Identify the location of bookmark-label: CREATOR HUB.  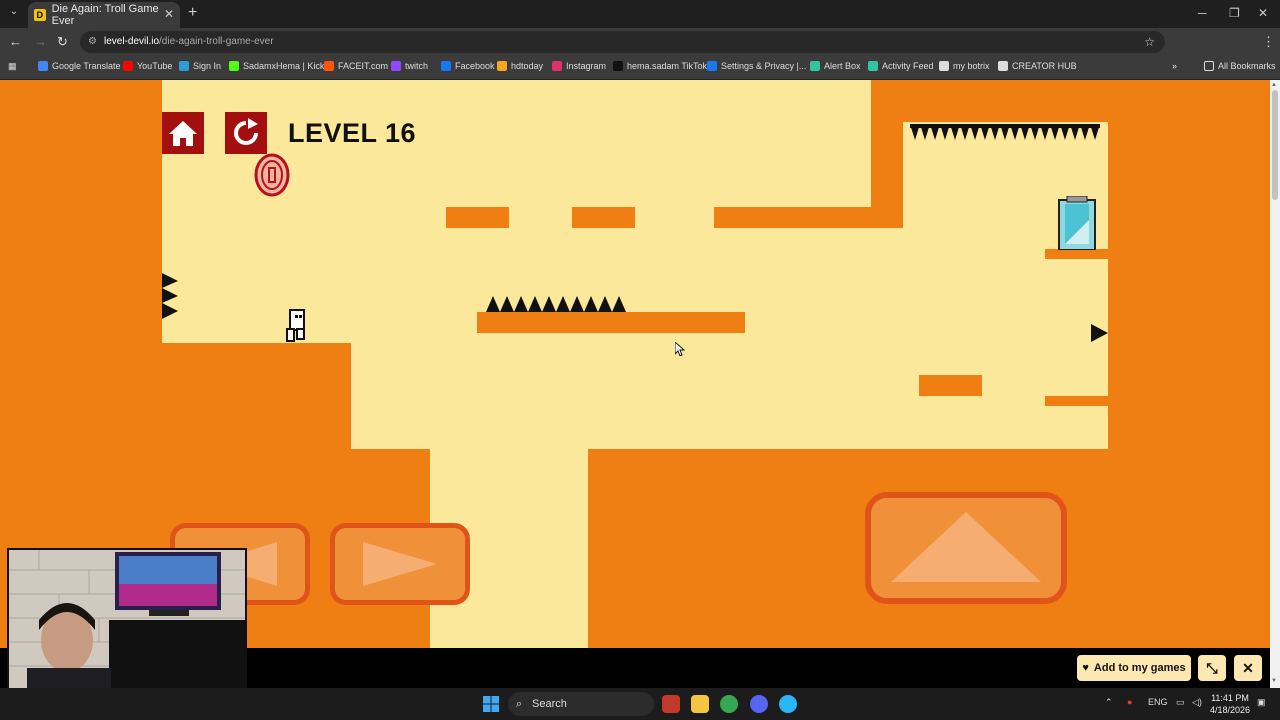
(1044, 66).